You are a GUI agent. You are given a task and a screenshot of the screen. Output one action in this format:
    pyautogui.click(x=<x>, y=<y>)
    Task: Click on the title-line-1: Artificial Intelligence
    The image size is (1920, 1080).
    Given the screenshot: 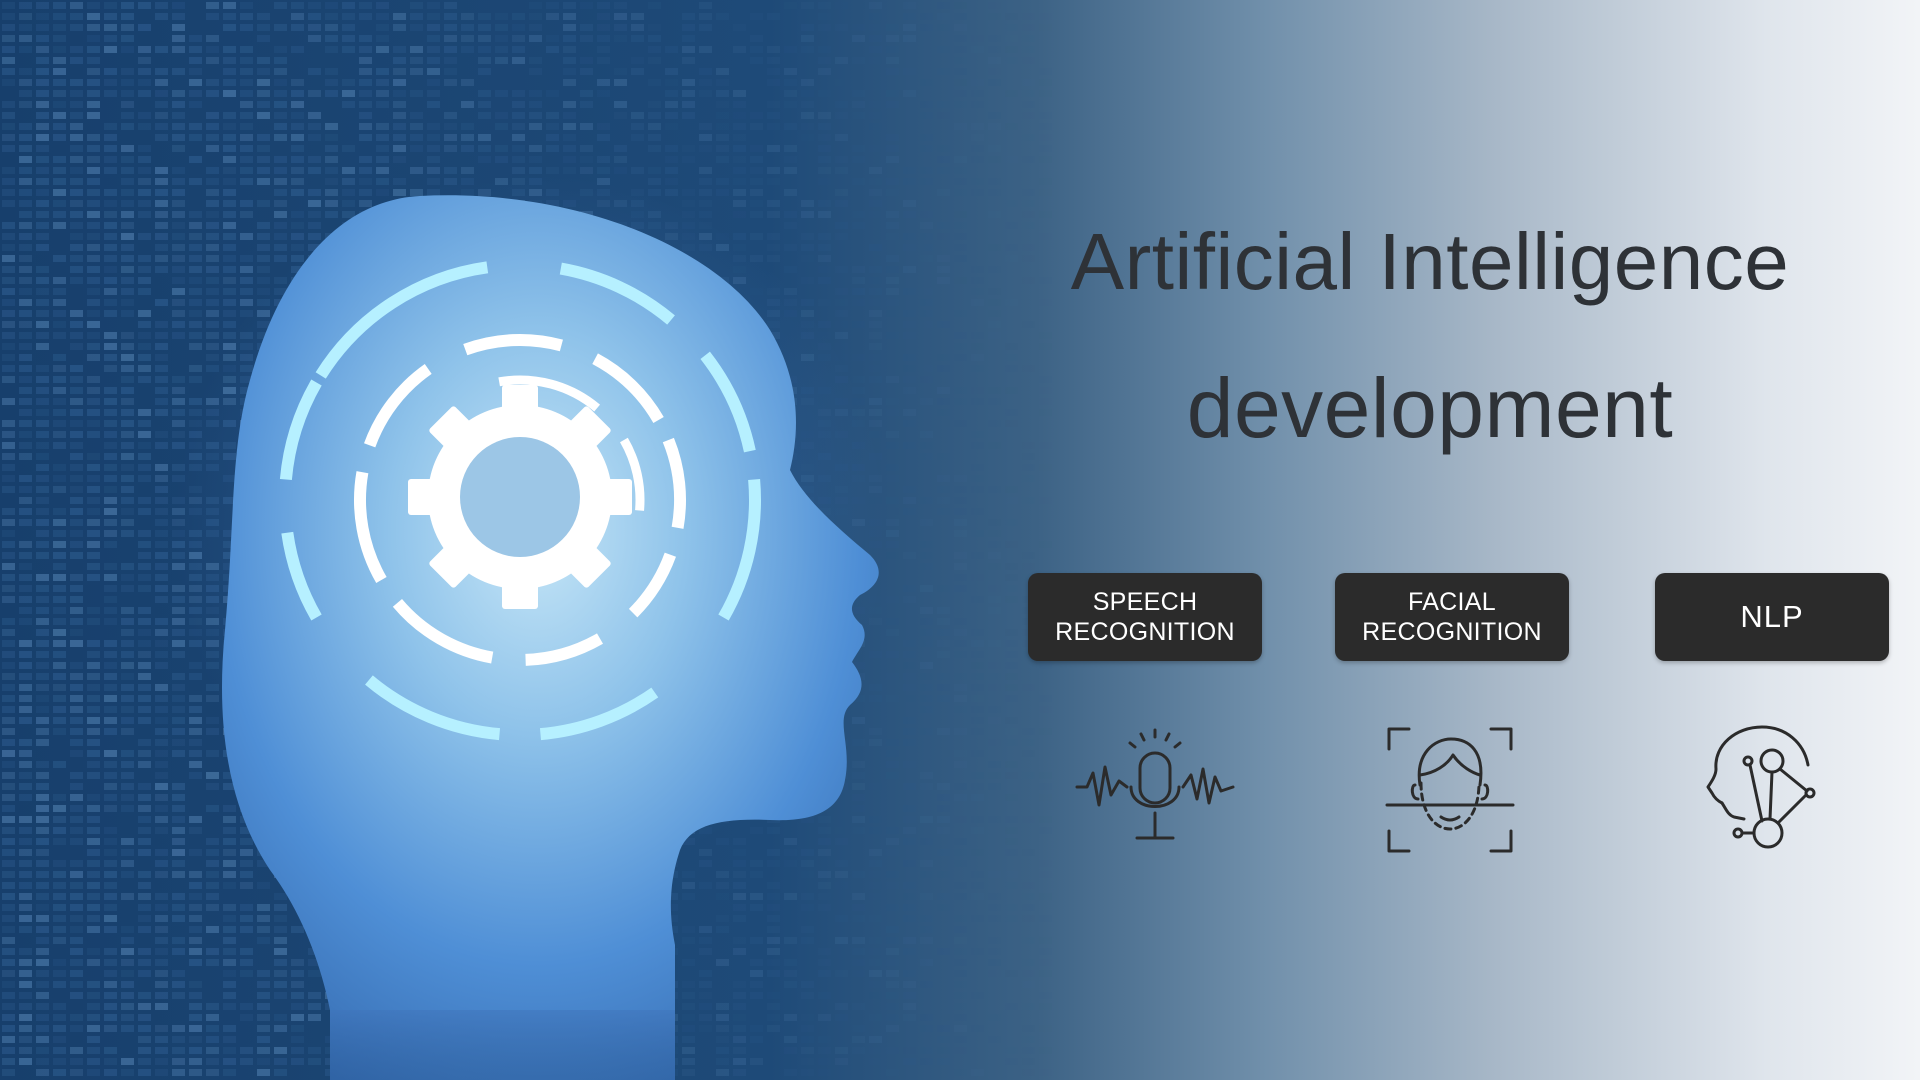 What is the action you would take?
    pyautogui.click(x=1430, y=261)
    